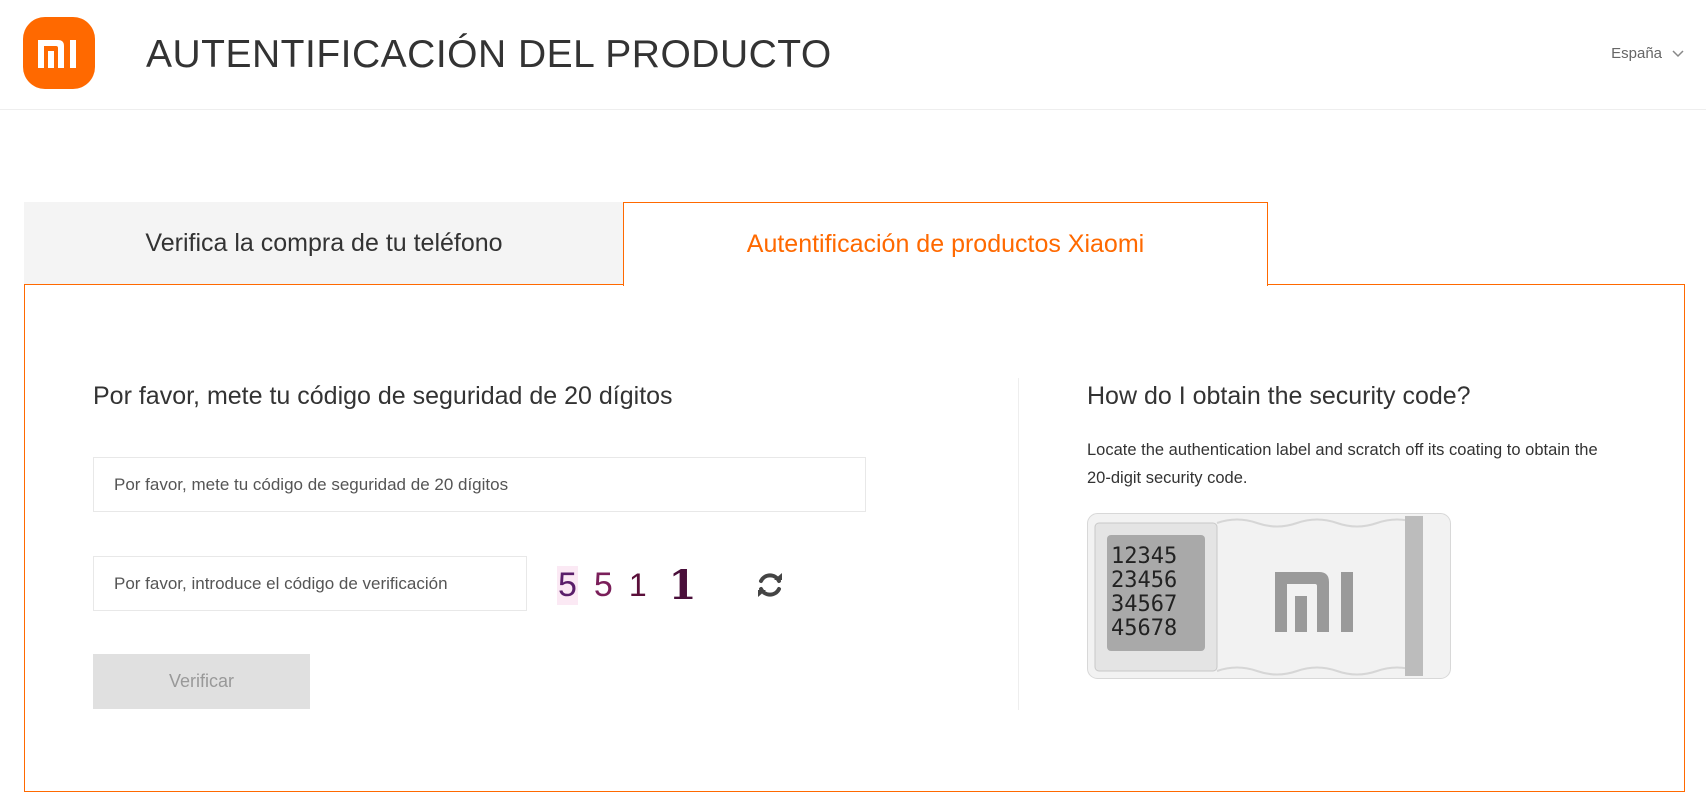 The image size is (1706, 812). I want to click on tab-verify-phone-purchase: Verifica la compra de tu teléfono, so click(324, 243).